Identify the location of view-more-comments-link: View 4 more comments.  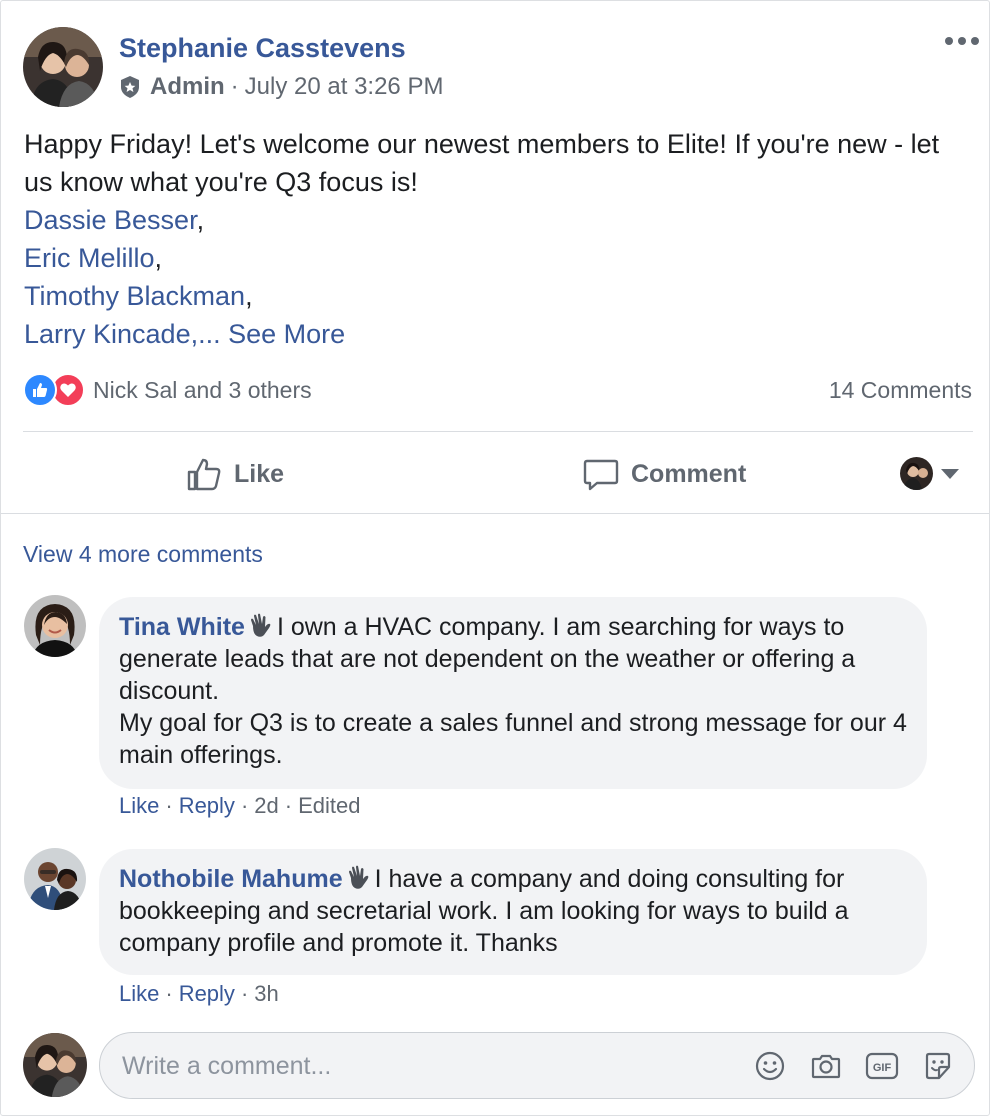
(143, 554).